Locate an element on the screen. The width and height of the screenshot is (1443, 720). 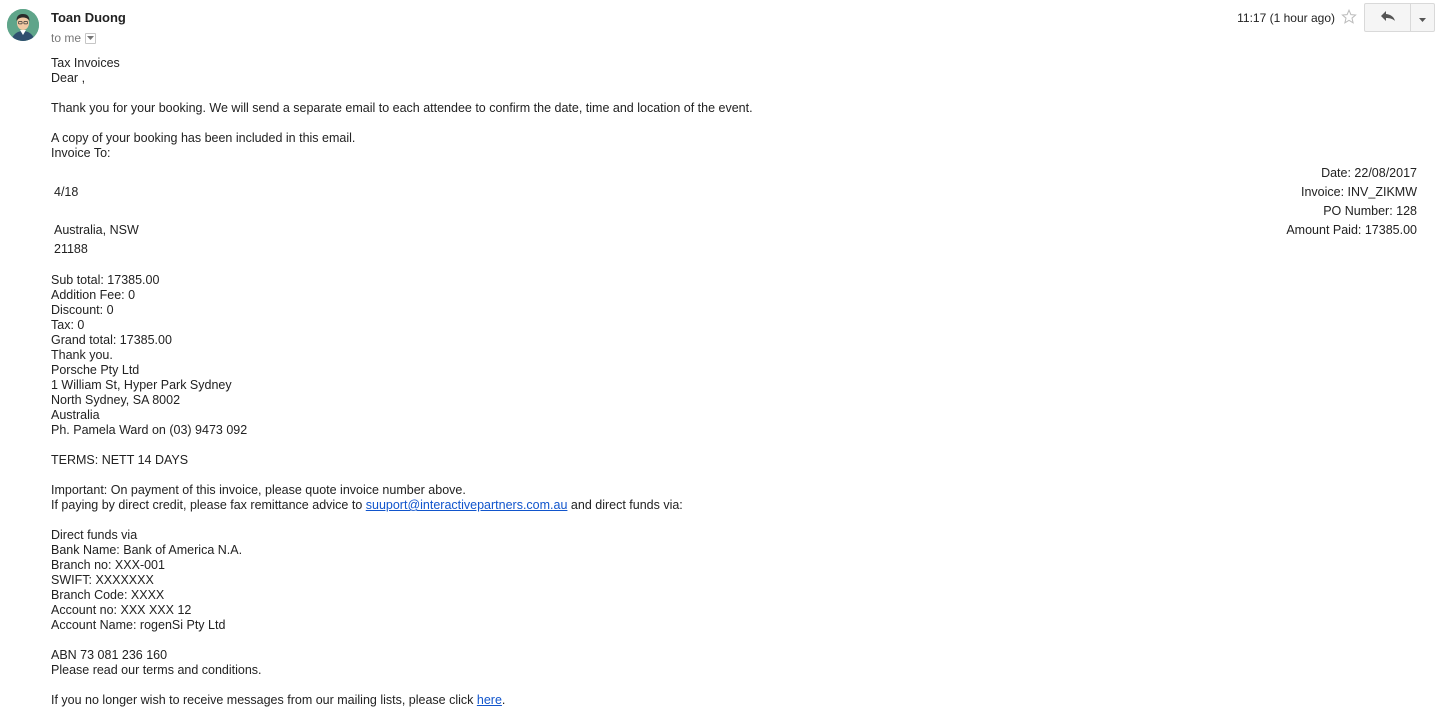
sender-name: Toan Duong is located at coordinates (88, 17).